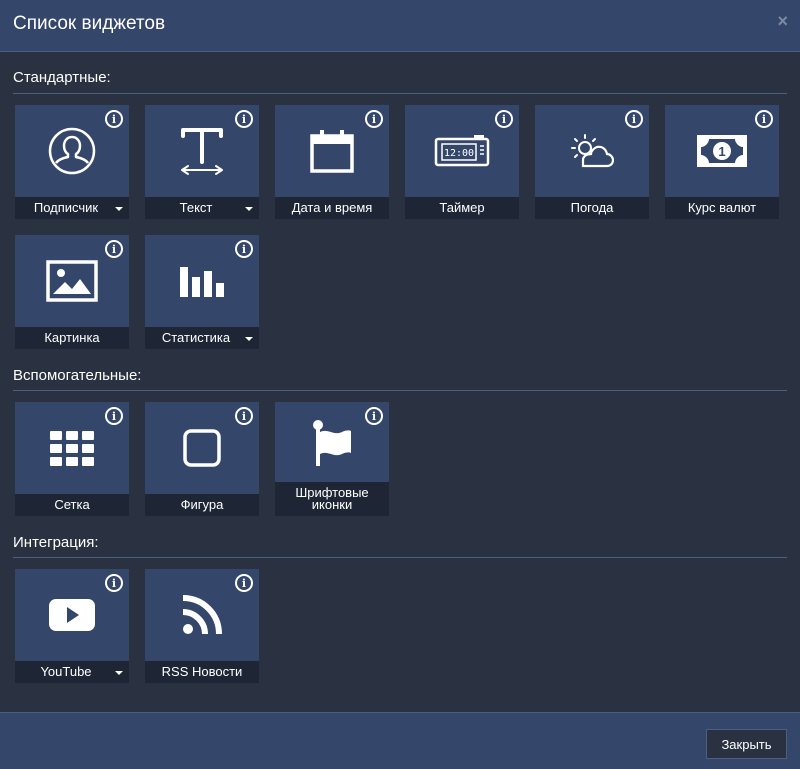 Image resolution: width=800 pixels, height=769 pixels. What do you see at coordinates (56, 542) in the screenshot?
I see `section-title-integration: Интеграция:` at bounding box center [56, 542].